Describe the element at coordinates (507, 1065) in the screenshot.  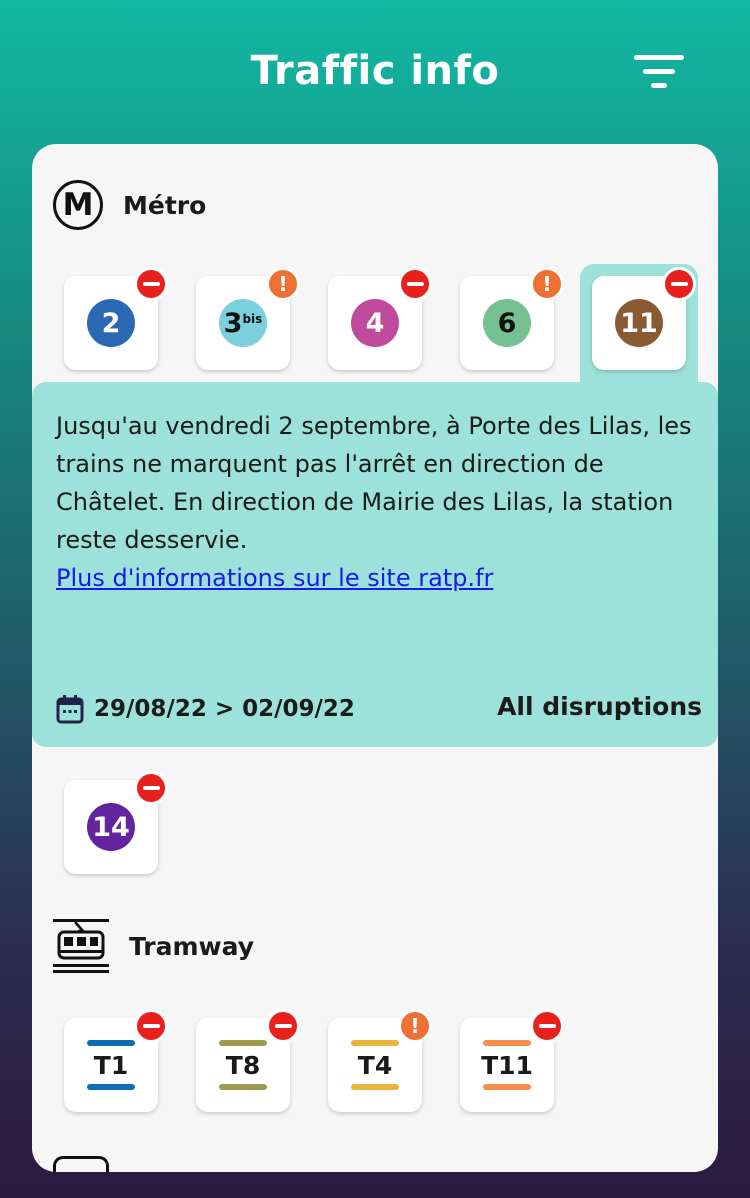
I see `tram-line-label: T11` at that location.